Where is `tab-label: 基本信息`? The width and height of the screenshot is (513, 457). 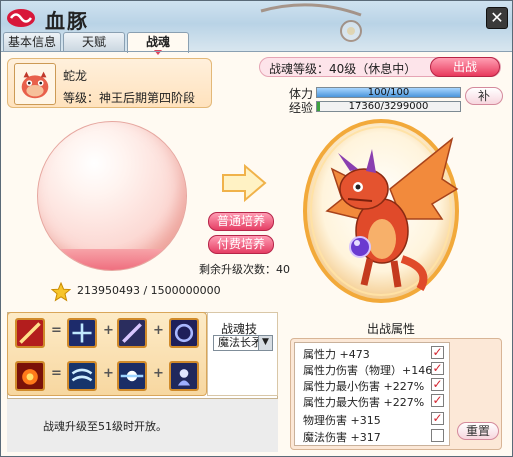
tab-label: 基本信息 is located at coordinates (31, 42).